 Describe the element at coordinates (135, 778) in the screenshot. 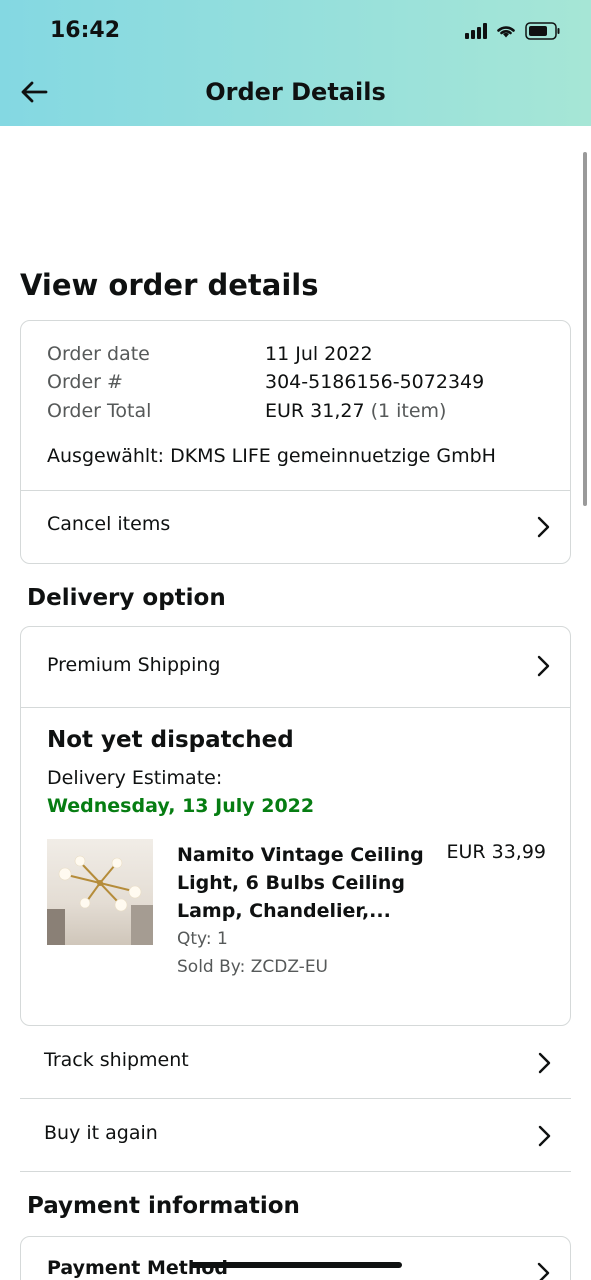

I see `delivery-estimate-label: Delivery Estimate:` at that location.